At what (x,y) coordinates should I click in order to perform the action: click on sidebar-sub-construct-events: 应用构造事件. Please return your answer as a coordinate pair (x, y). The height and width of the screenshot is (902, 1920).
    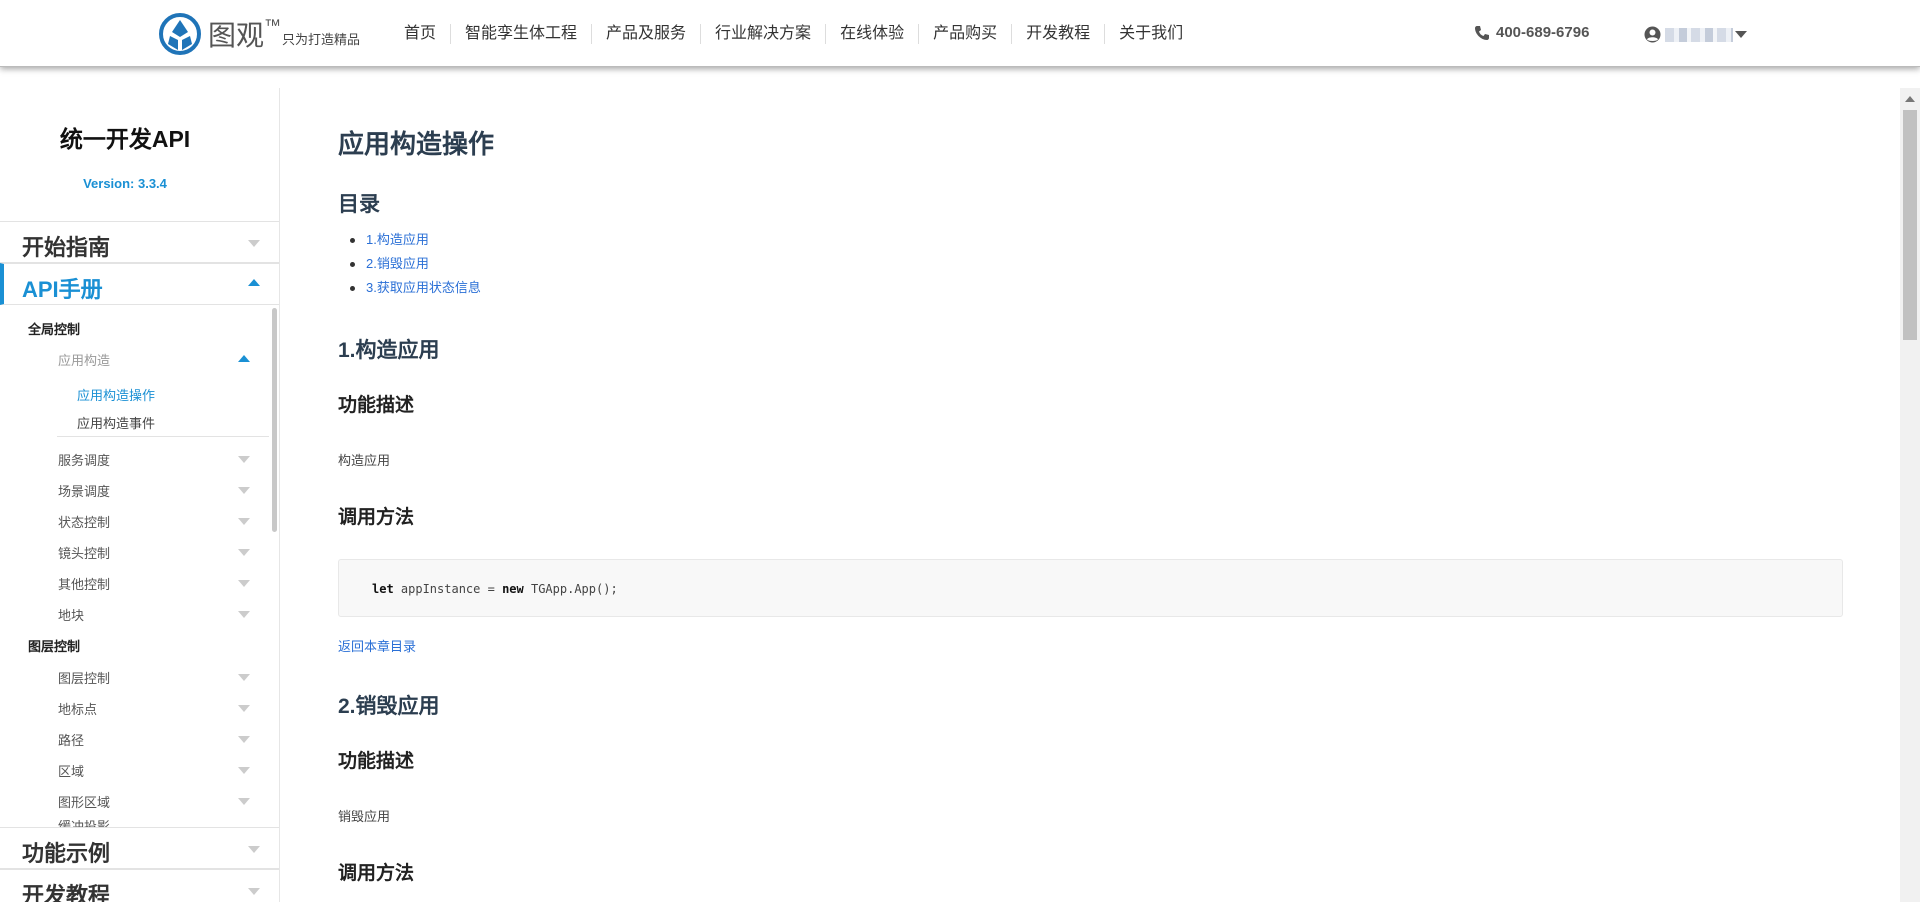
    Looking at the image, I should click on (116, 422).